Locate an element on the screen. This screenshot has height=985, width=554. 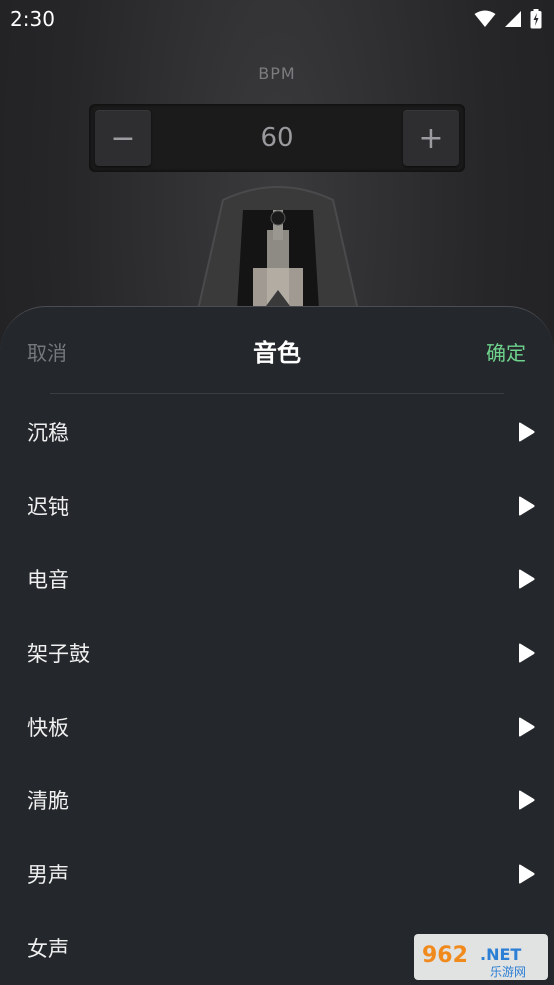
metronome-illustration is located at coordinates (278, 248).